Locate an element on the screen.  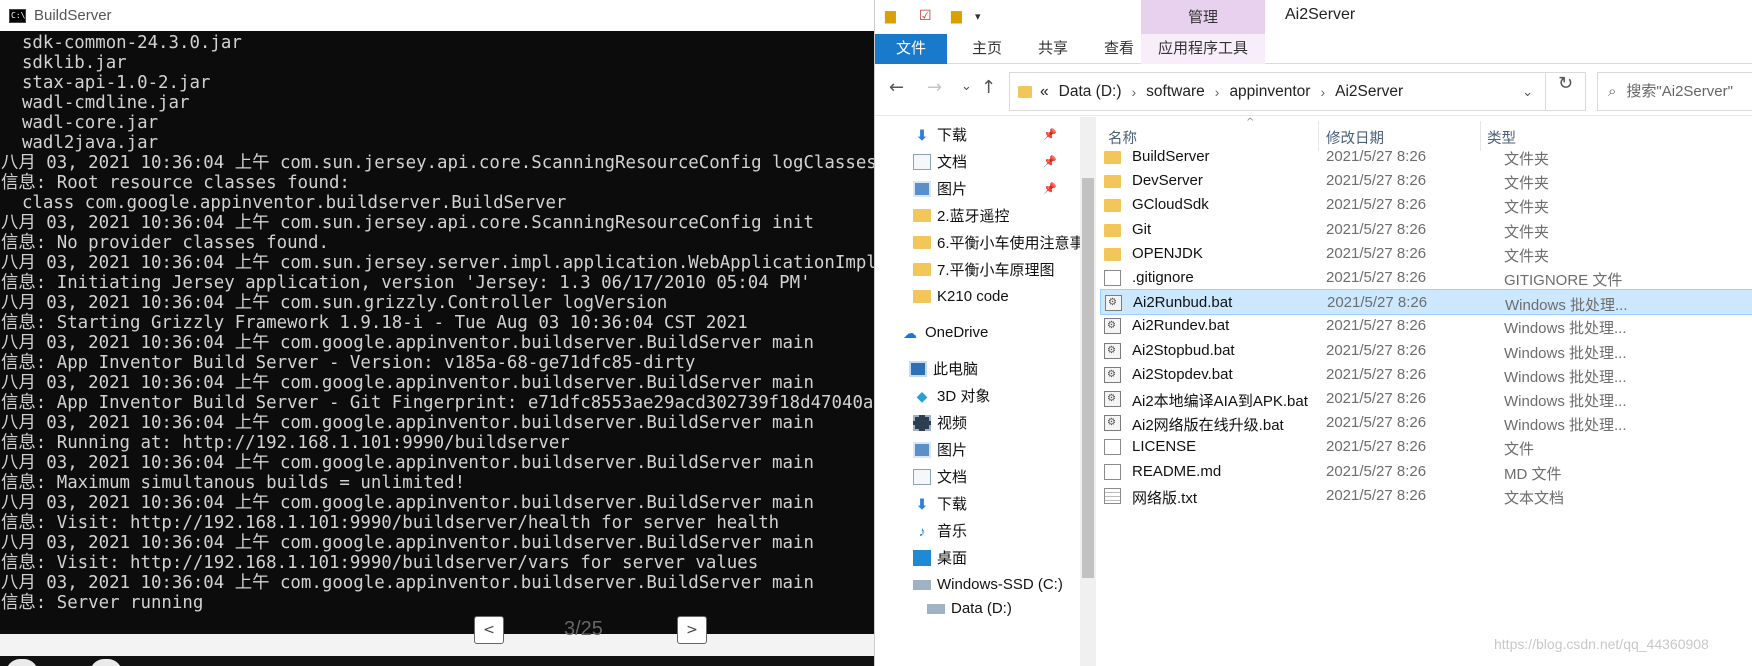
breadcrumb-segment: software is located at coordinates (1175, 92).